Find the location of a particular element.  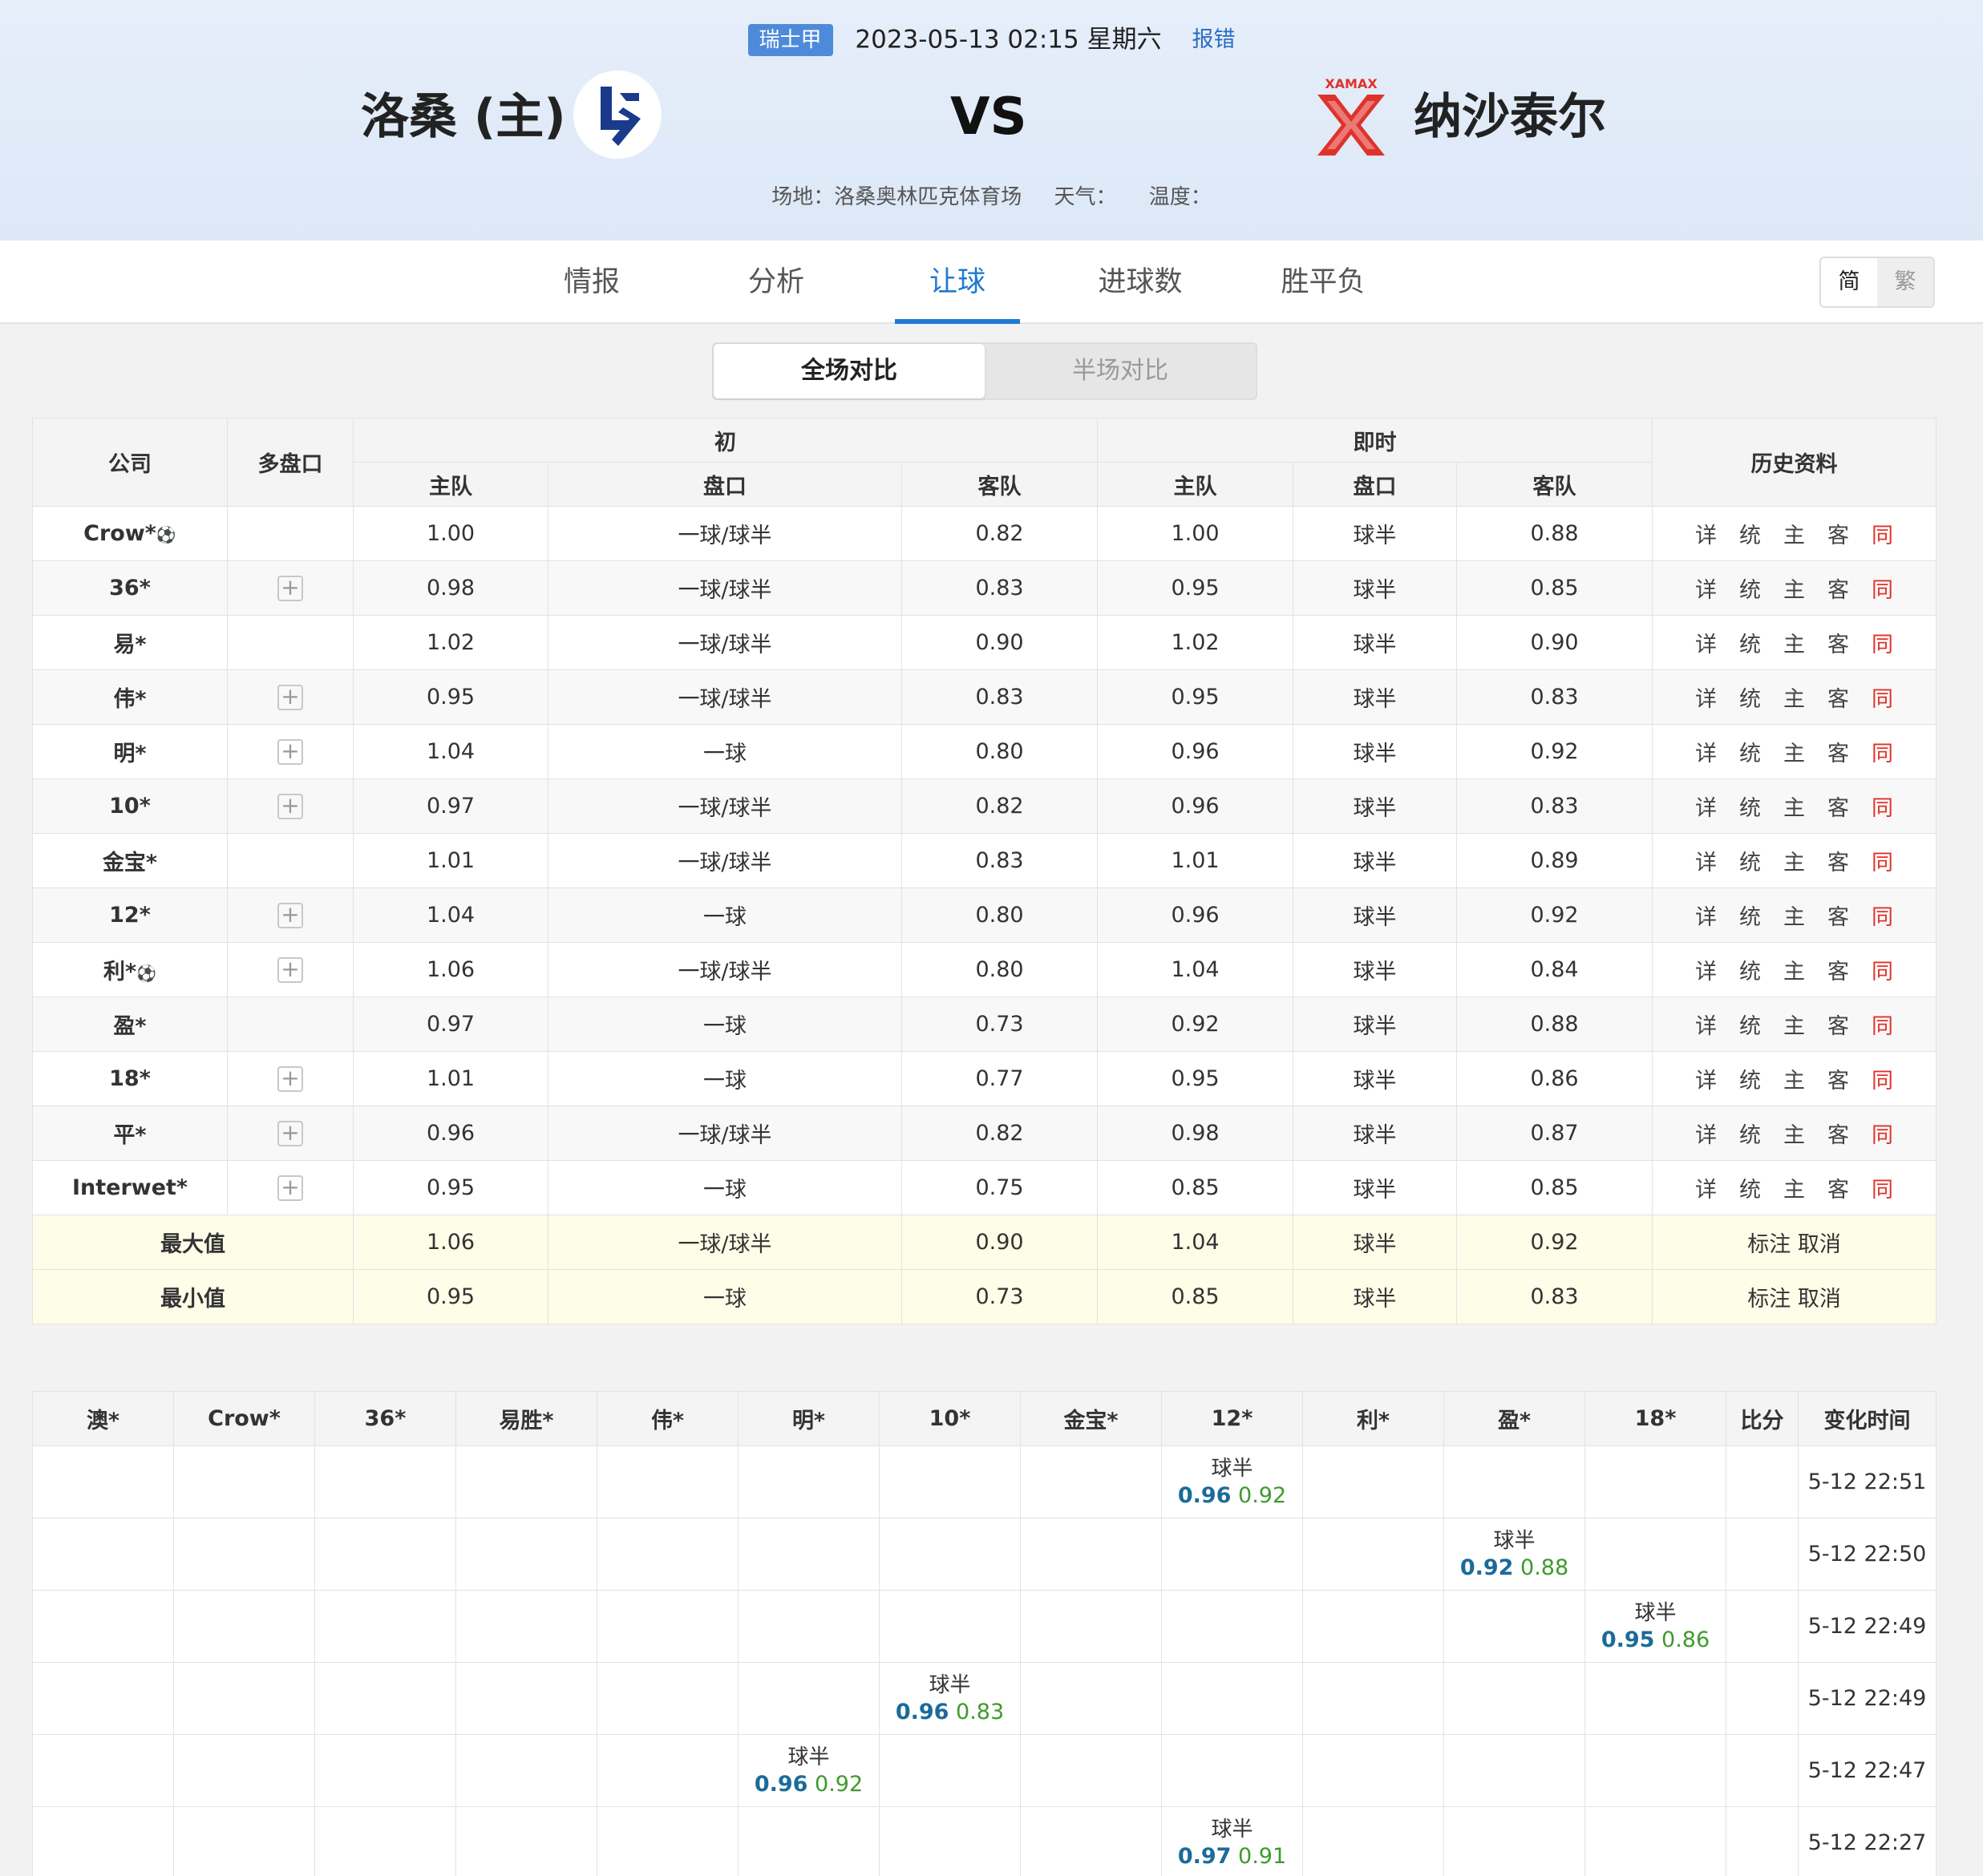

home-team-logo is located at coordinates (617, 115).